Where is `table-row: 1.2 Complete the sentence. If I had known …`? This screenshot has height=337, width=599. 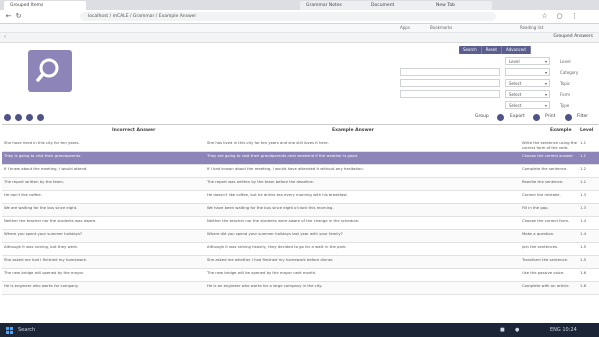 table-row: 1.2 Complete the sentence. If I had known … is located at coordinates (300, 171).